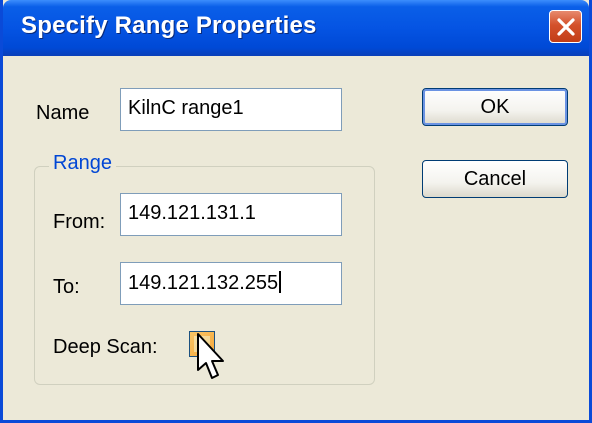 The width and height of the screenshot is (592, 423). Describe the element at coordinates (169, 25) in the screenshot. I see `dialog-title: Specify Range Properties` at that location.